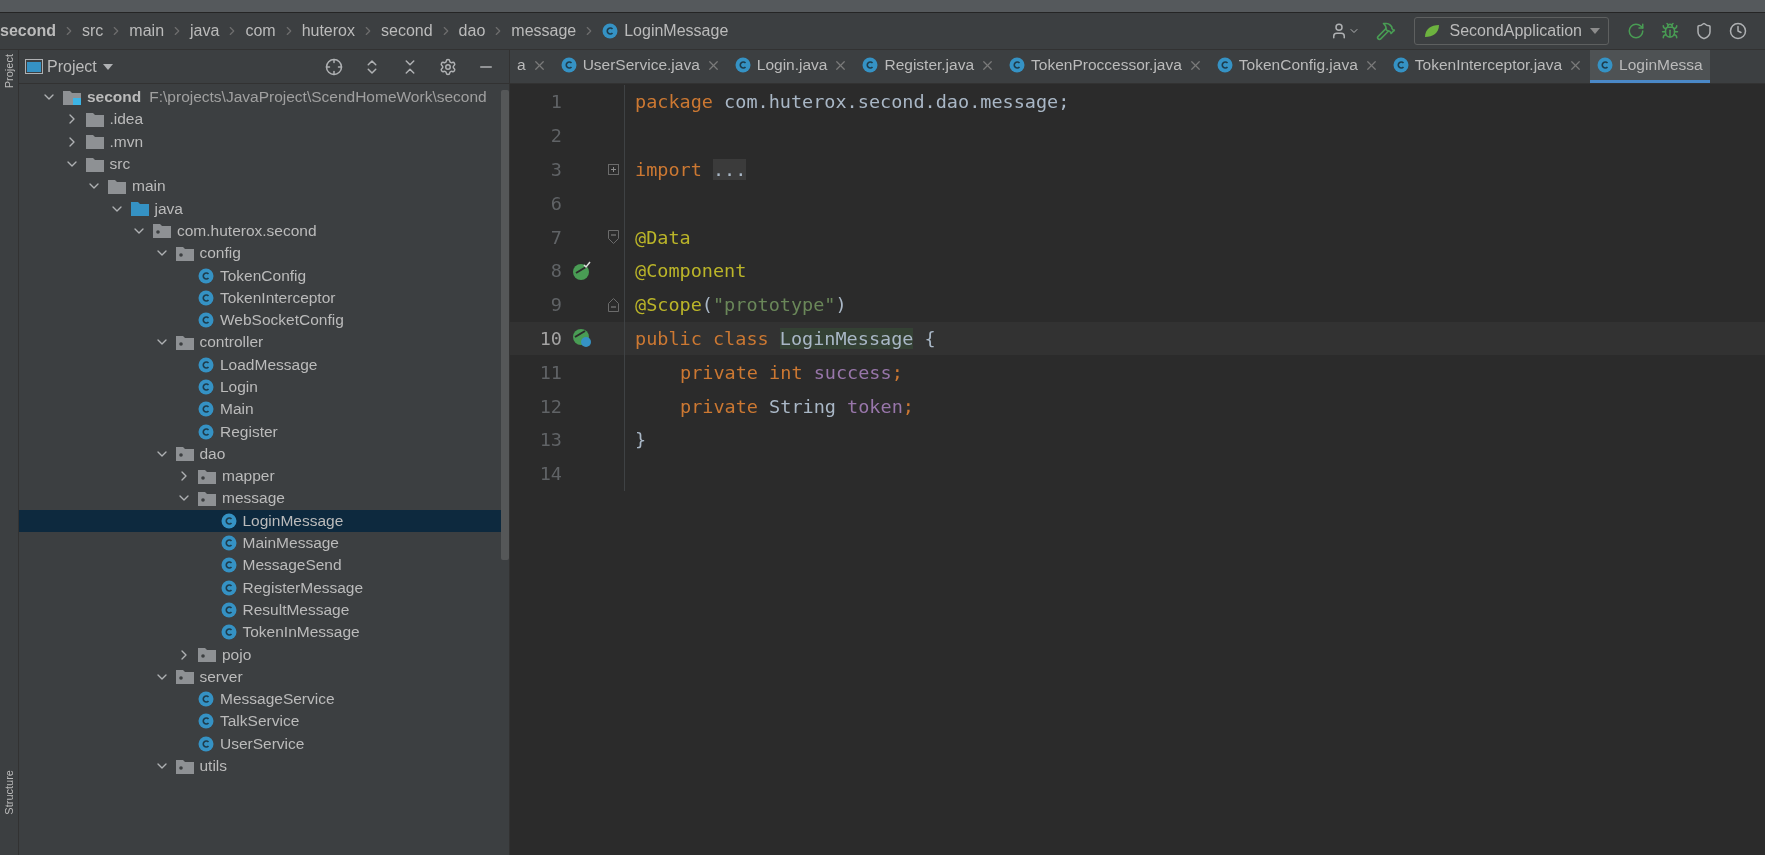 The image size is (1765, 855). I want to click on breadcrumb: java, so click(205, 31).